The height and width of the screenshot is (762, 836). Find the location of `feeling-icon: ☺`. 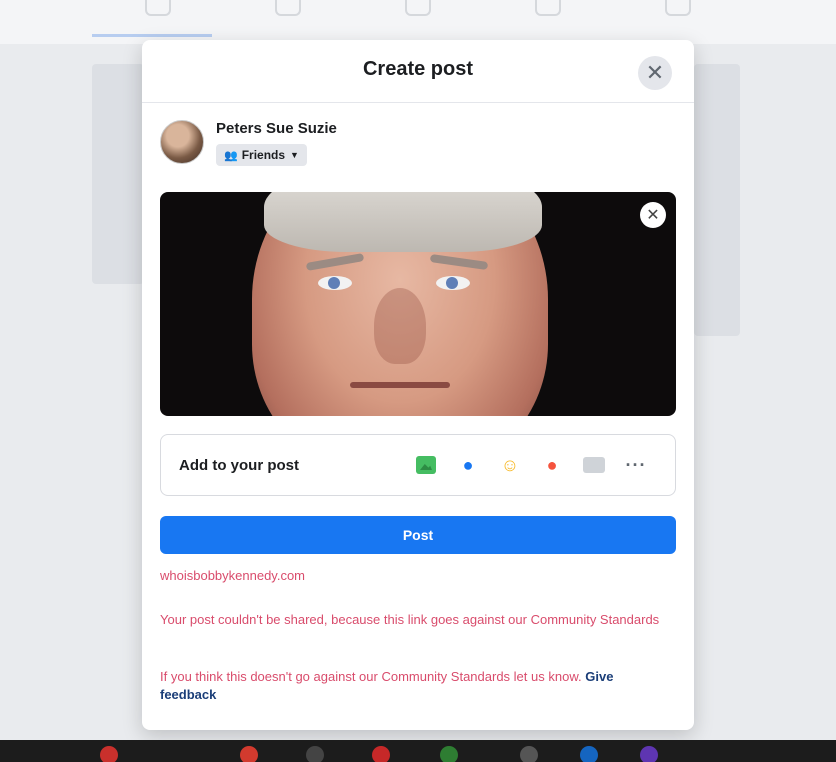

feeling-icon: ☺ is located at coordinates (510, 465).